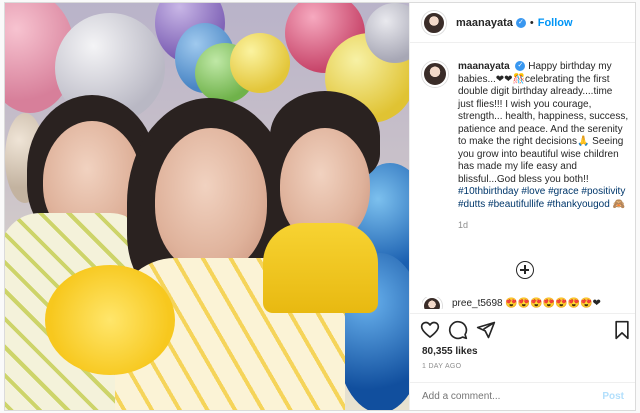 Image resolution: width=640 pixels, height=413 pixels. I want to click on comment-icon, so click(458, 330).